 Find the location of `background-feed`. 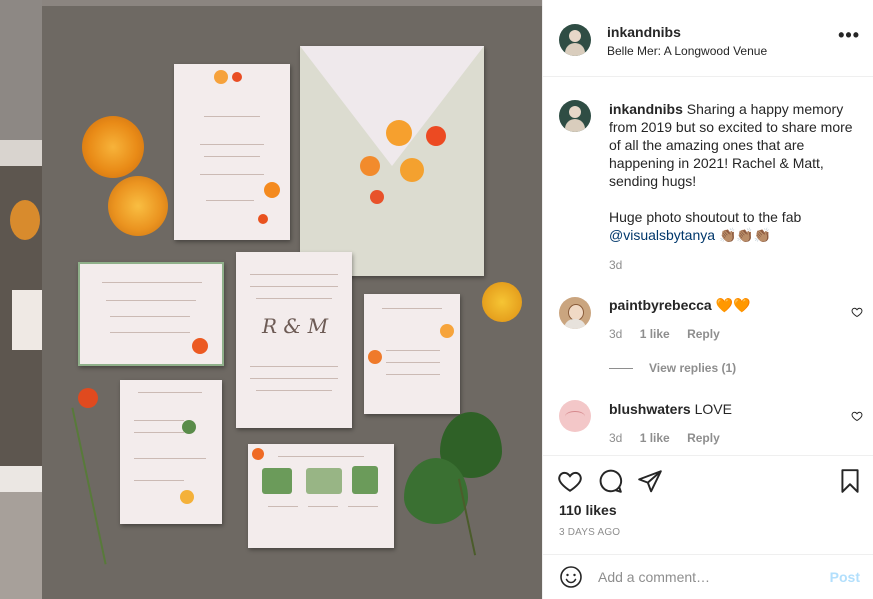

background-feed is located at coordinates (21, 299).